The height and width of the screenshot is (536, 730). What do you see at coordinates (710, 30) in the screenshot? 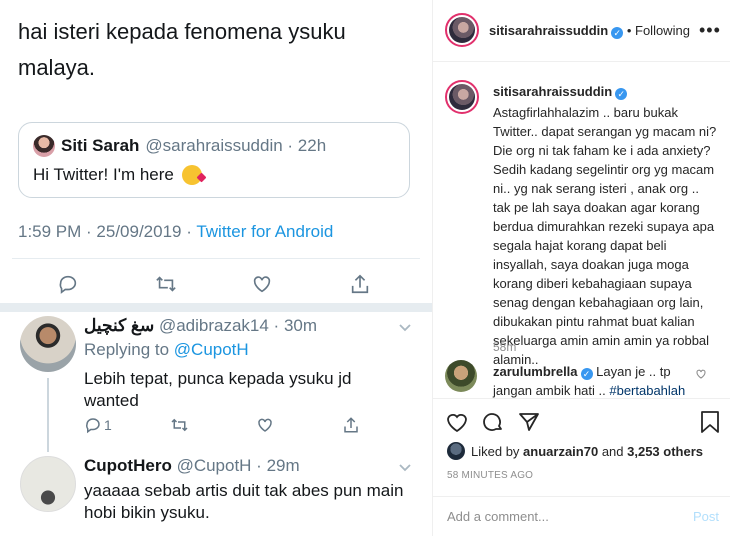
I see `more-options-icon: •••` at bounding box center [710, 30].